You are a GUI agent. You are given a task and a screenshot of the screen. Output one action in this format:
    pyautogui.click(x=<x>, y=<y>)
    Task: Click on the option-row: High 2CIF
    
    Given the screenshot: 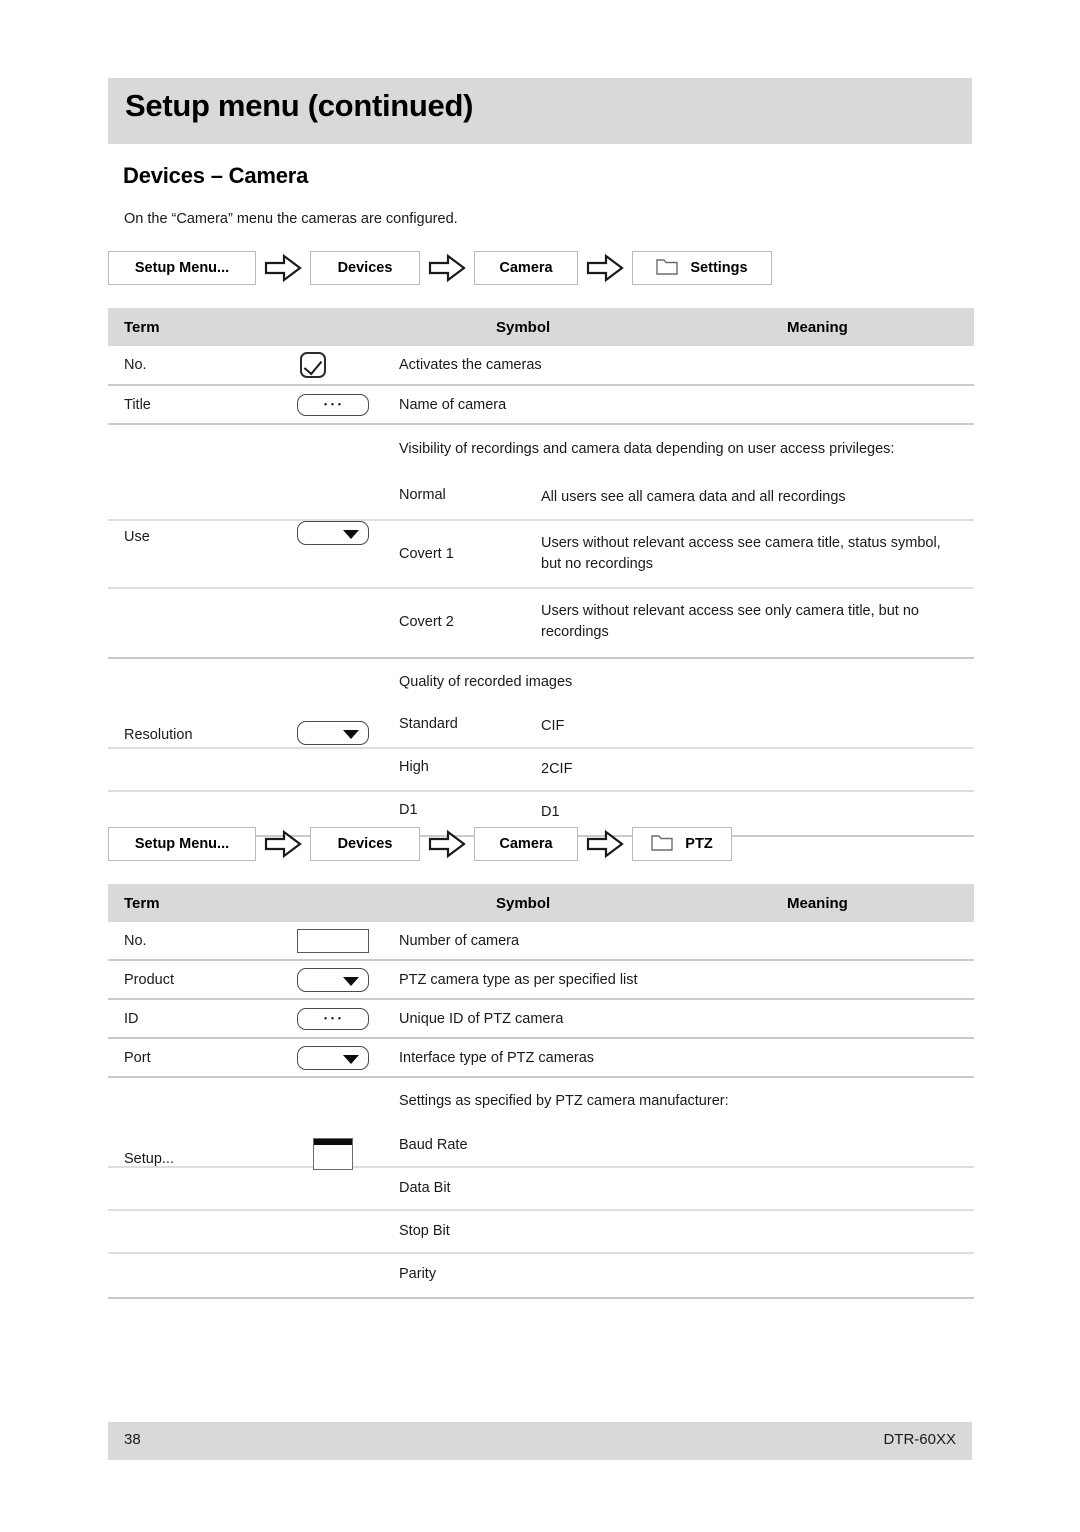 What is the action you would take?
    pyautogui.click(x=541, y=770)
    